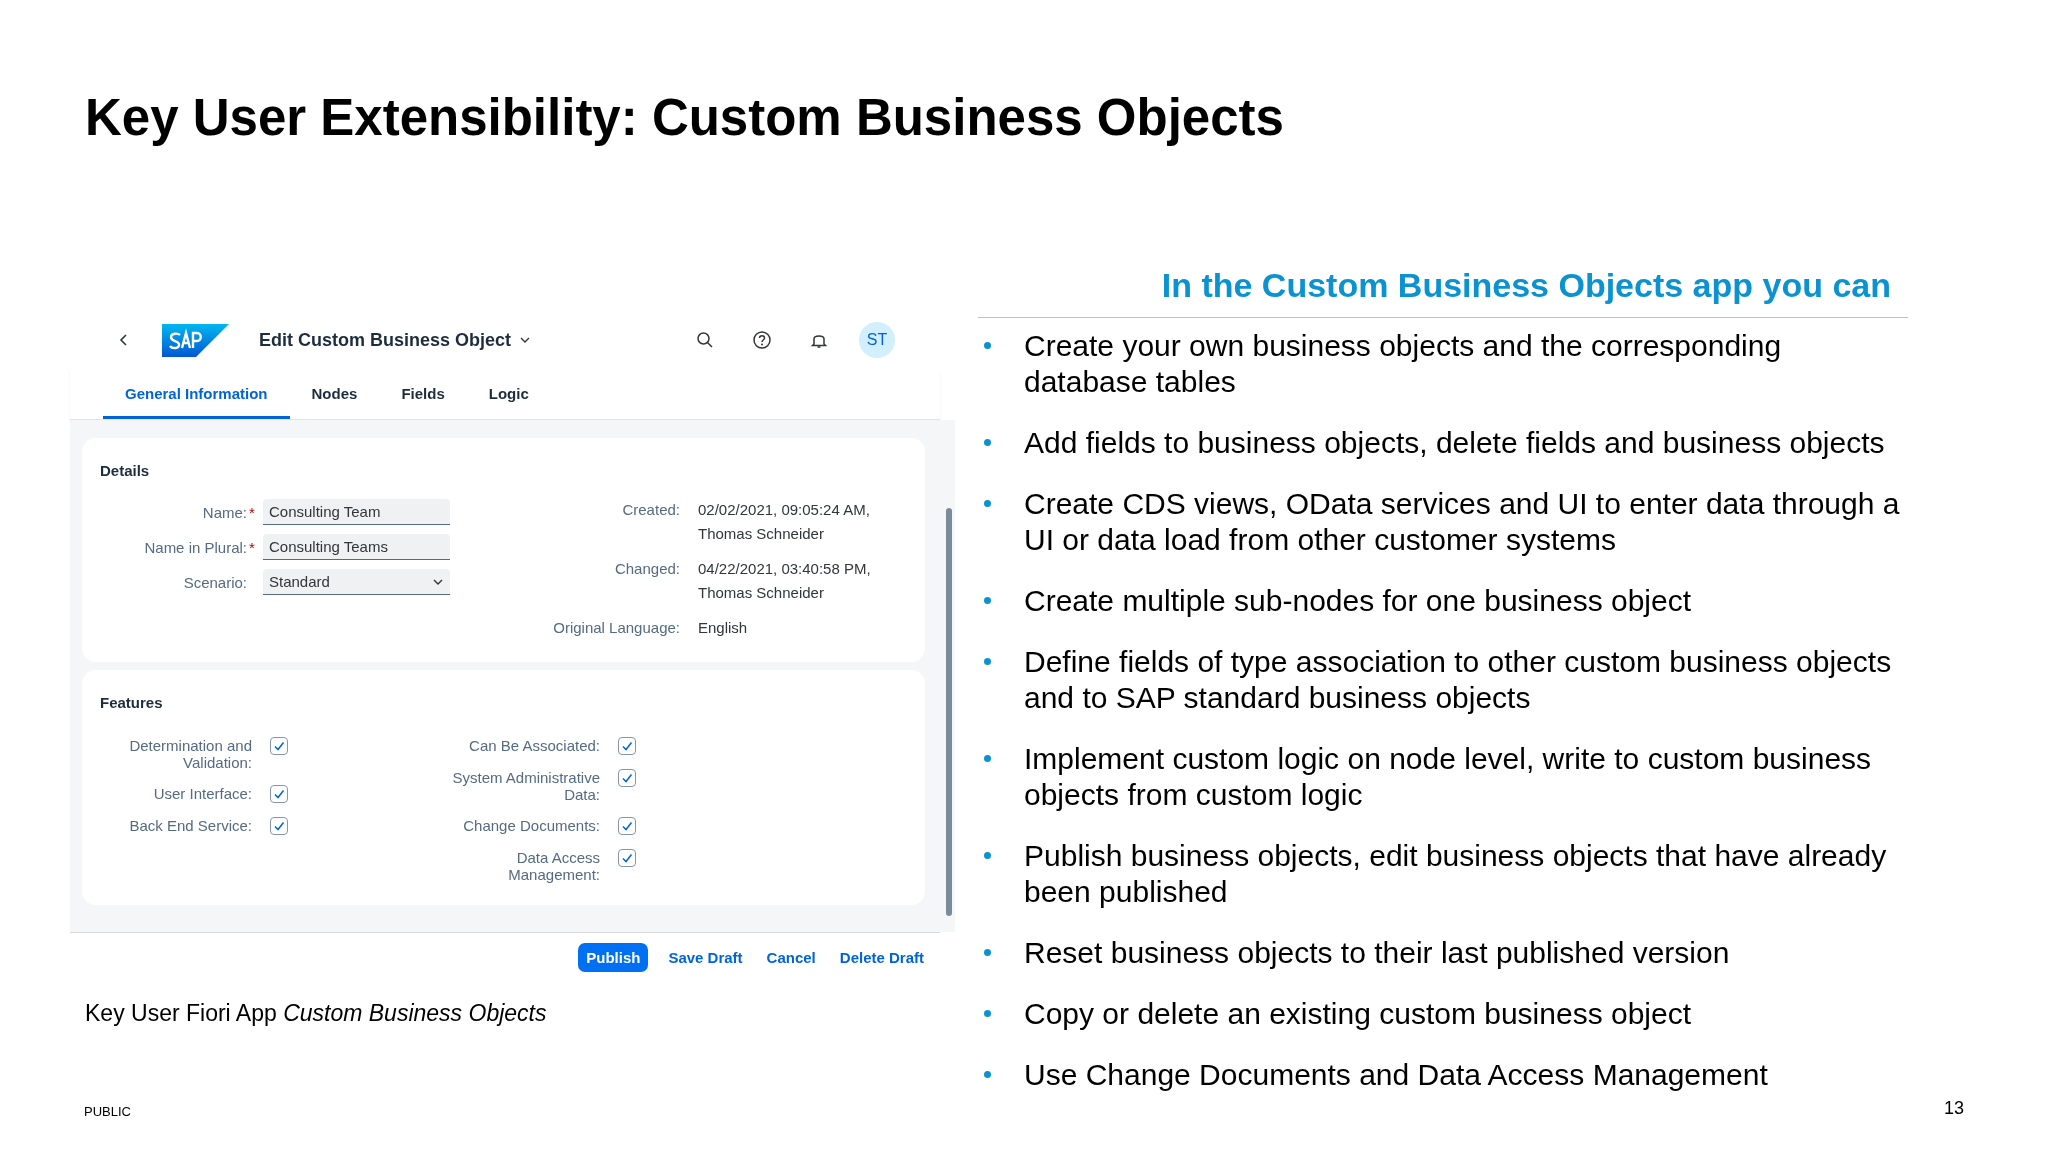  What do you see at coordinates (784, 522) in the screenshot?
I see `info-value: 02/02/2021, 09:05:24 AM, Thomas Schneider` at bounding box center [784, 522].